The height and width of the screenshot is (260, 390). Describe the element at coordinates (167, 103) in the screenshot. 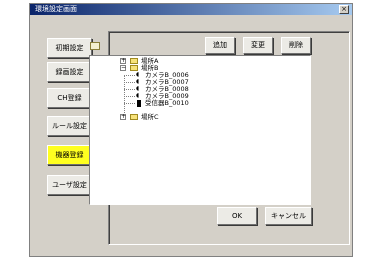

I see `tree-item-label: 受信器B_0010` at that location.